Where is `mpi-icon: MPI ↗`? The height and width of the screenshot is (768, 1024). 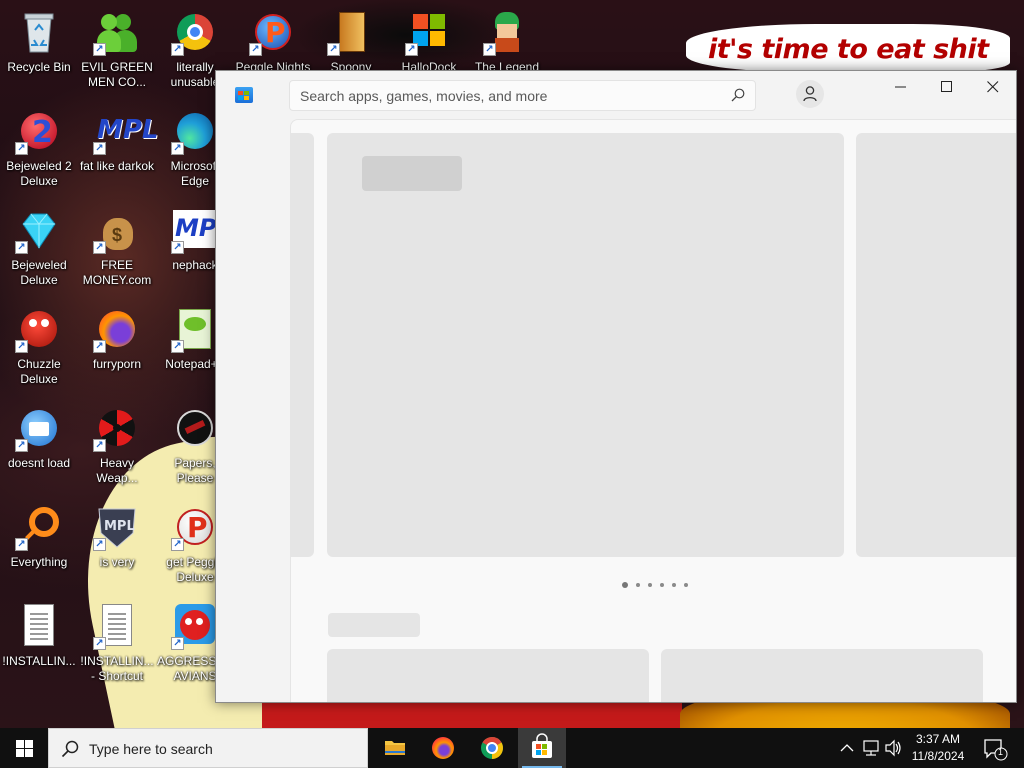 mpi-icon: MPI ↗ is located at coordinates (198, 230).